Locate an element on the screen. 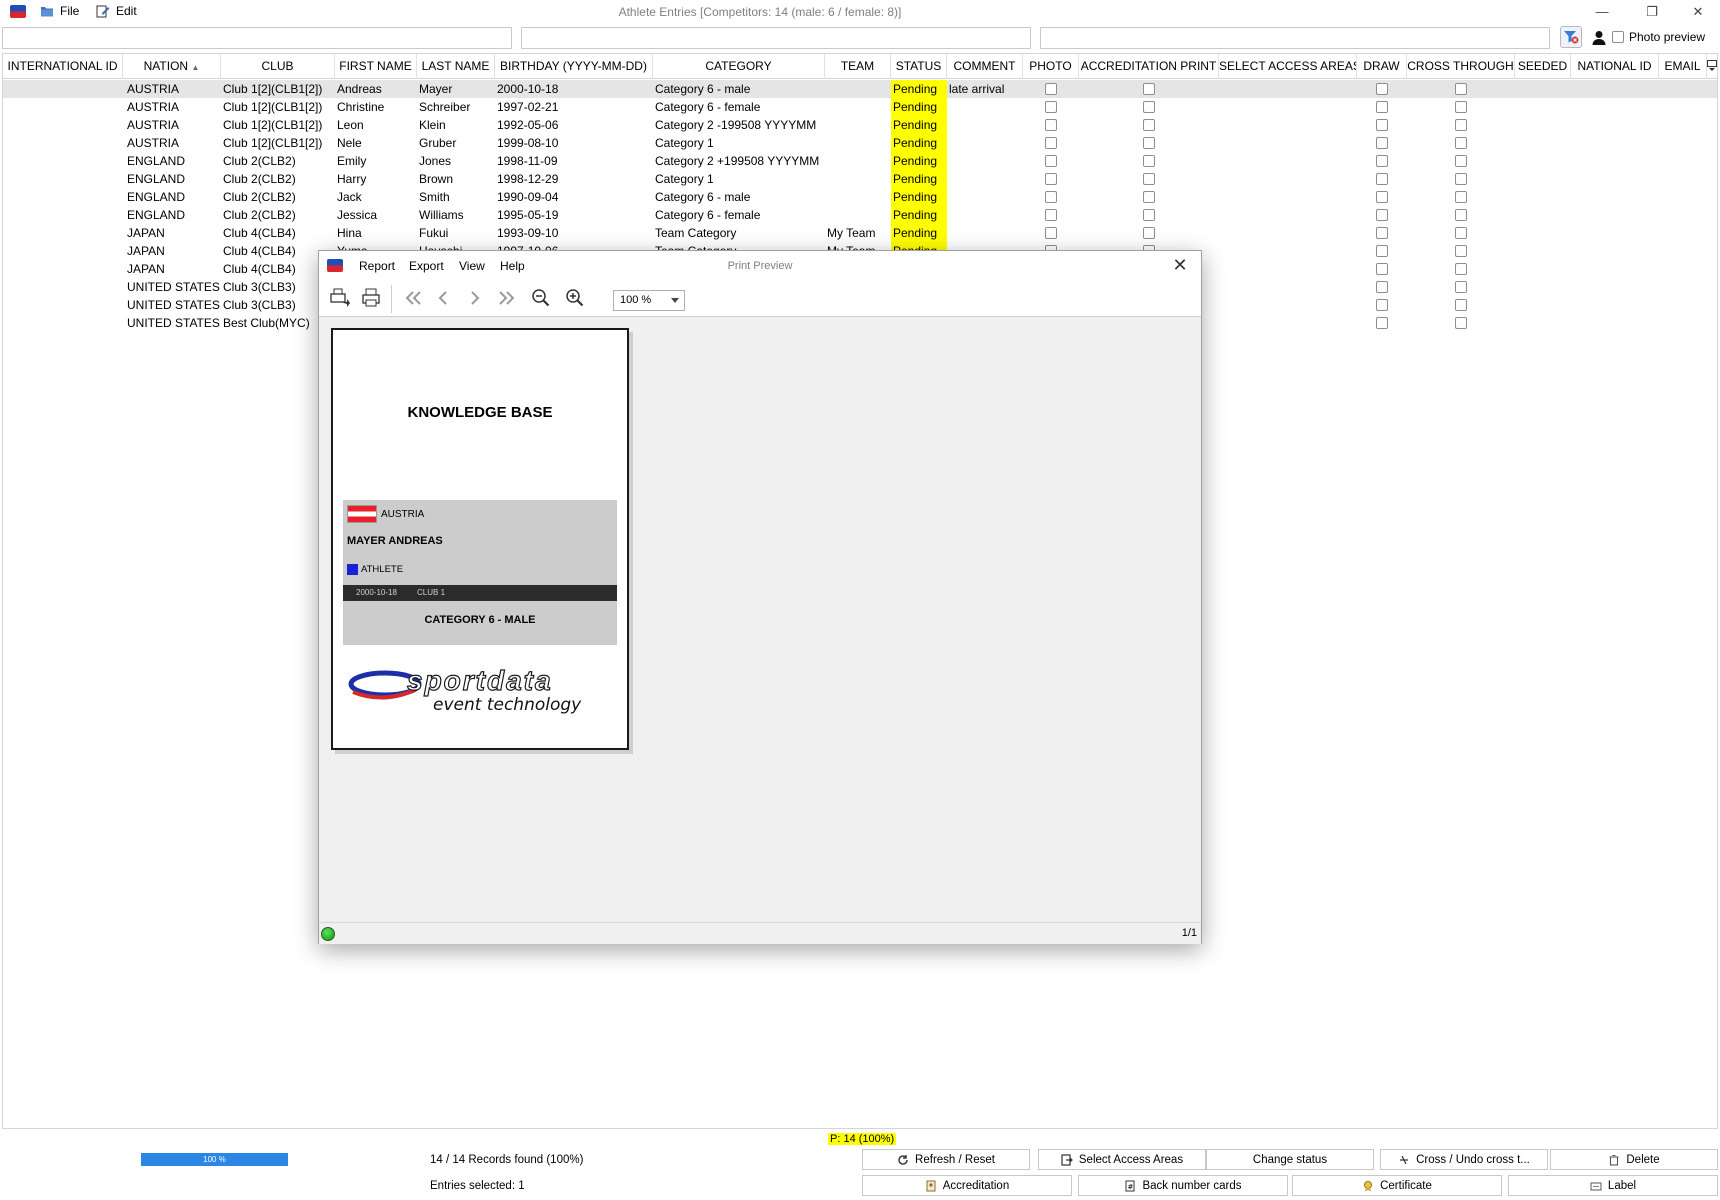  col-photo: PHOTO is located at coordinates (1051, 66).